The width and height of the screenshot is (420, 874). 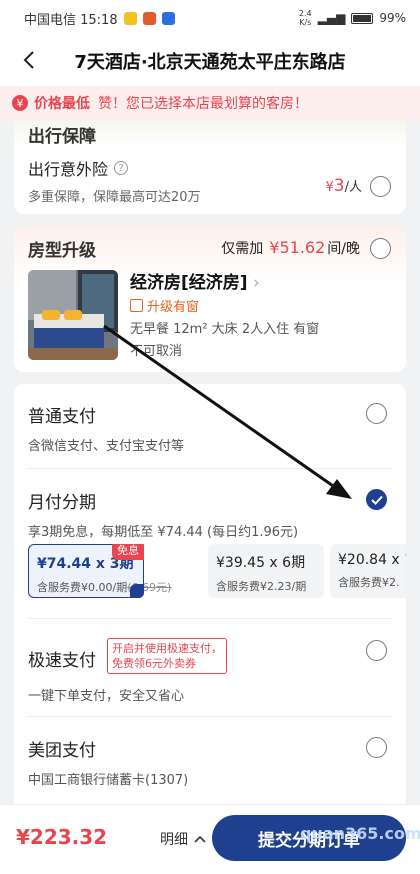 I want to click on cancel-policy: 不可取消, so click(x=156, y=351).